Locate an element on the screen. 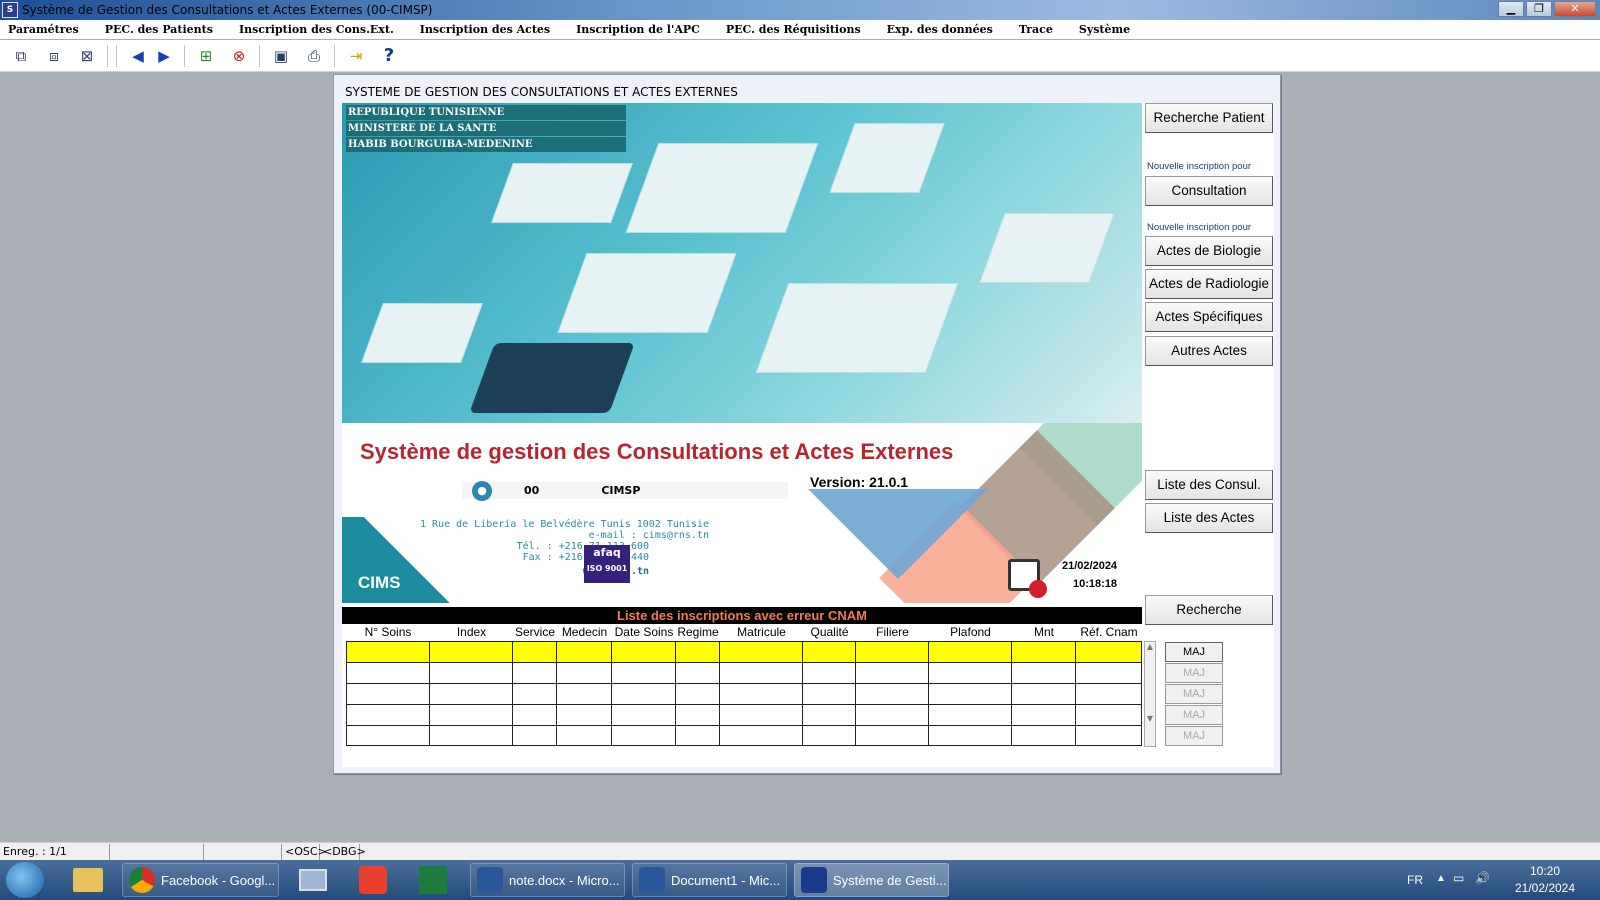 This screenshot has width=1600, height=900. close-button: ✕ is located at coordinates (1575, 9).